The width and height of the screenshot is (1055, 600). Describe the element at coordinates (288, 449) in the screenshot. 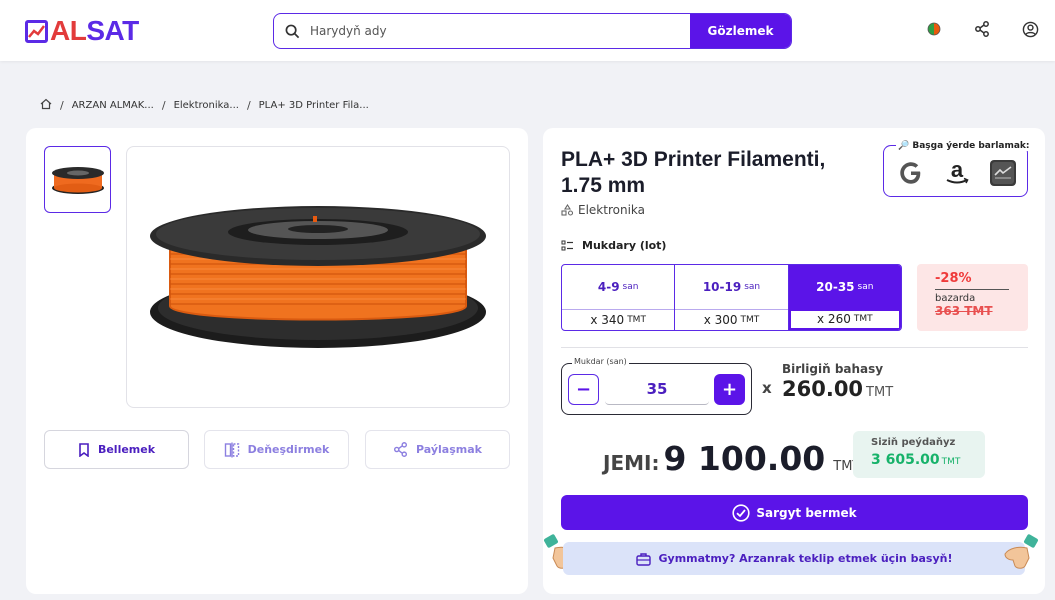

I see `compare-button-label: Deňeşdirmek` at that location.